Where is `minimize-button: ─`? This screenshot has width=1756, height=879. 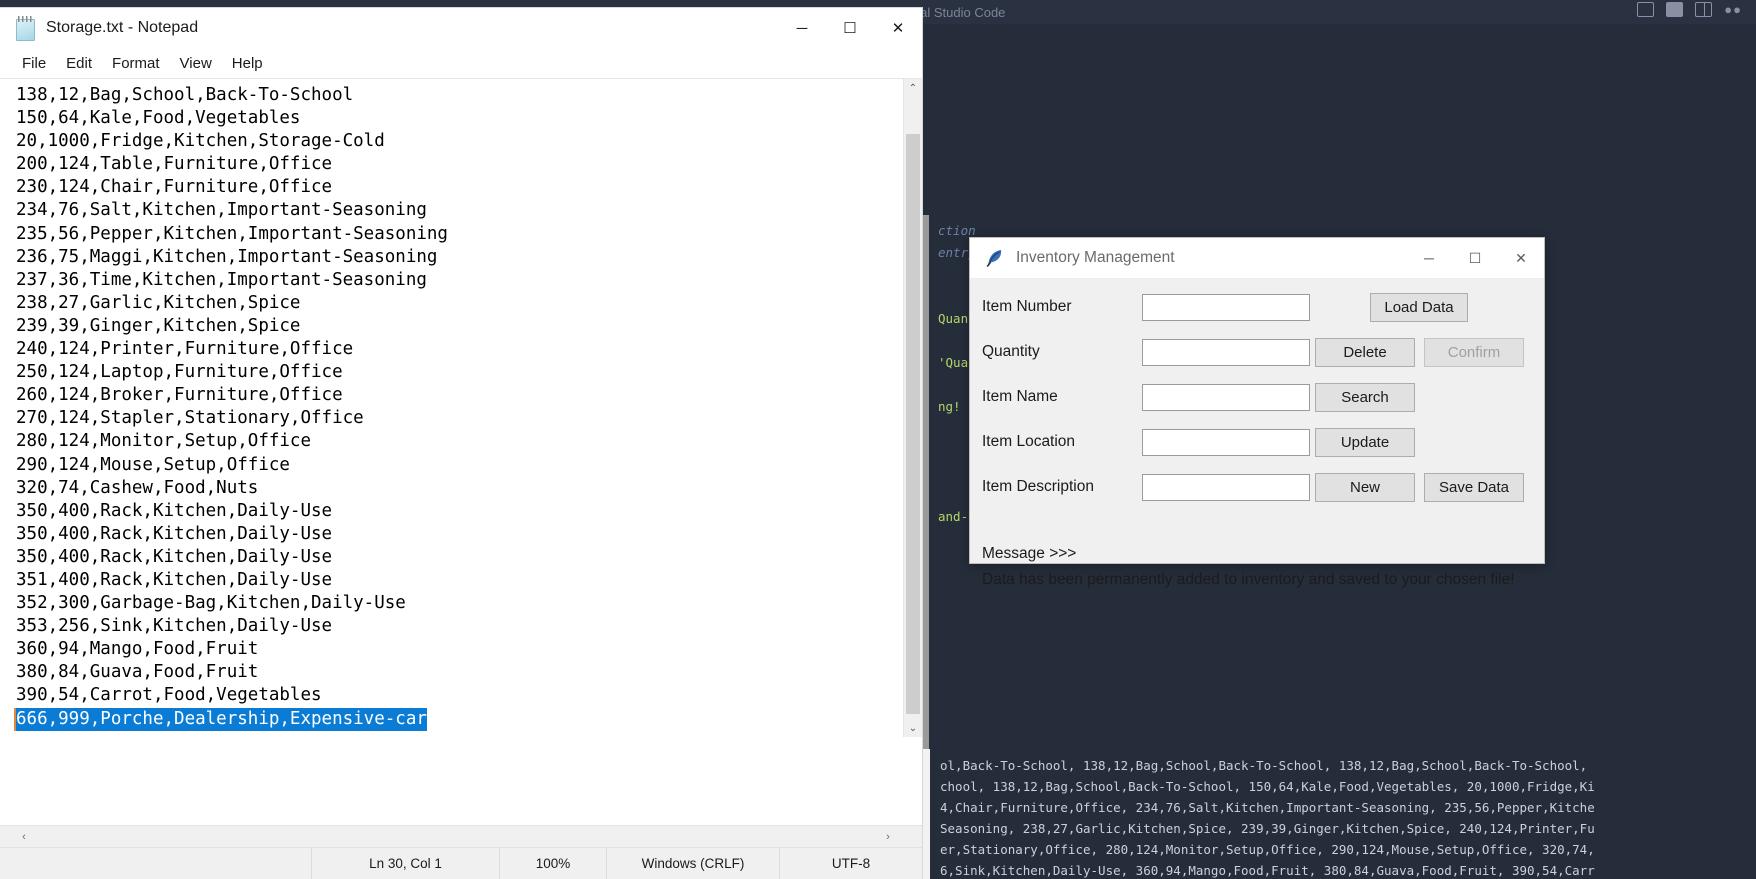 minimize-button: ─ is located at coordinates (802, 28).